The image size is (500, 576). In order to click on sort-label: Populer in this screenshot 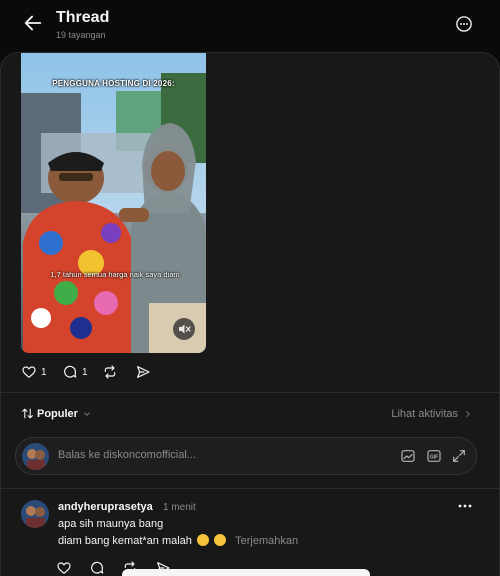, I will do `click(57, 413)`.